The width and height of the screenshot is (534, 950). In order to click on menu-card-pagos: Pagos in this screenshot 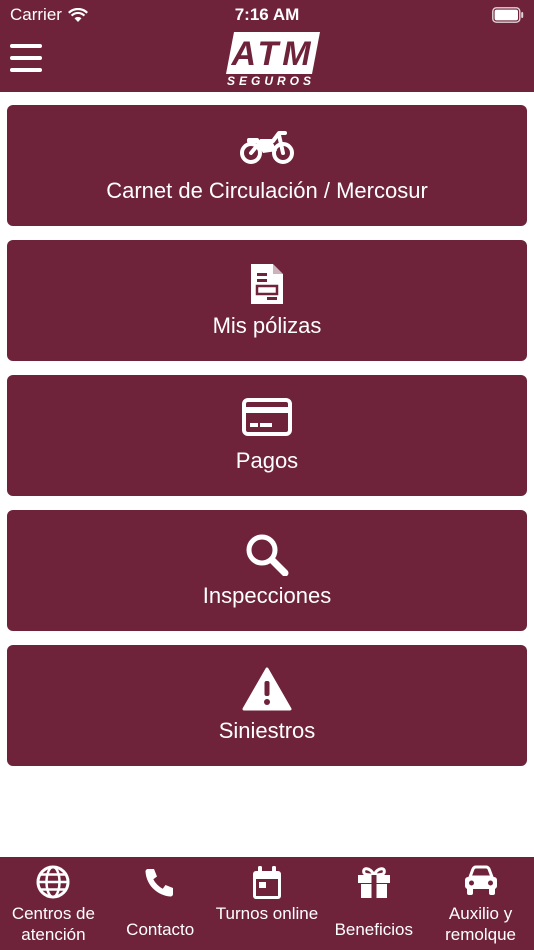, I will do `click(267, 435)`.